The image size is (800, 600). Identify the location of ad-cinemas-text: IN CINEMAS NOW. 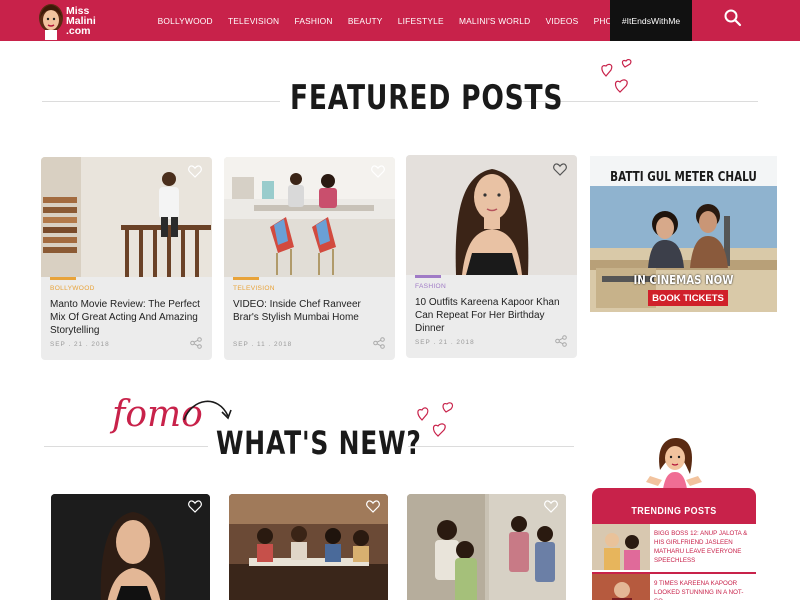
(683, 280).